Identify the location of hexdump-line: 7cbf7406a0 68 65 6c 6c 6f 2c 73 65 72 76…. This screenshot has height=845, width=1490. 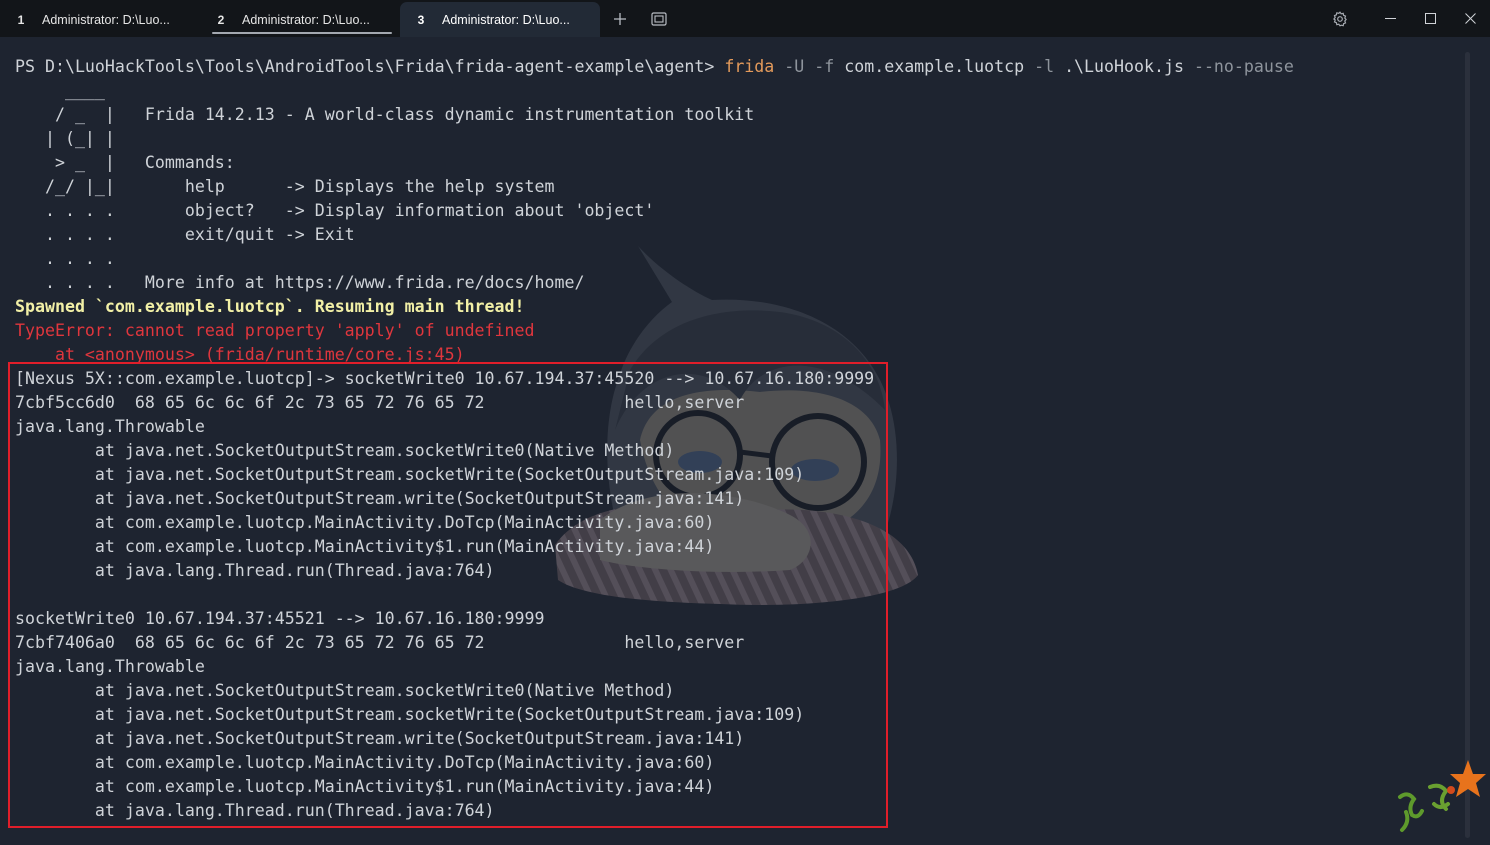
(380, 642).